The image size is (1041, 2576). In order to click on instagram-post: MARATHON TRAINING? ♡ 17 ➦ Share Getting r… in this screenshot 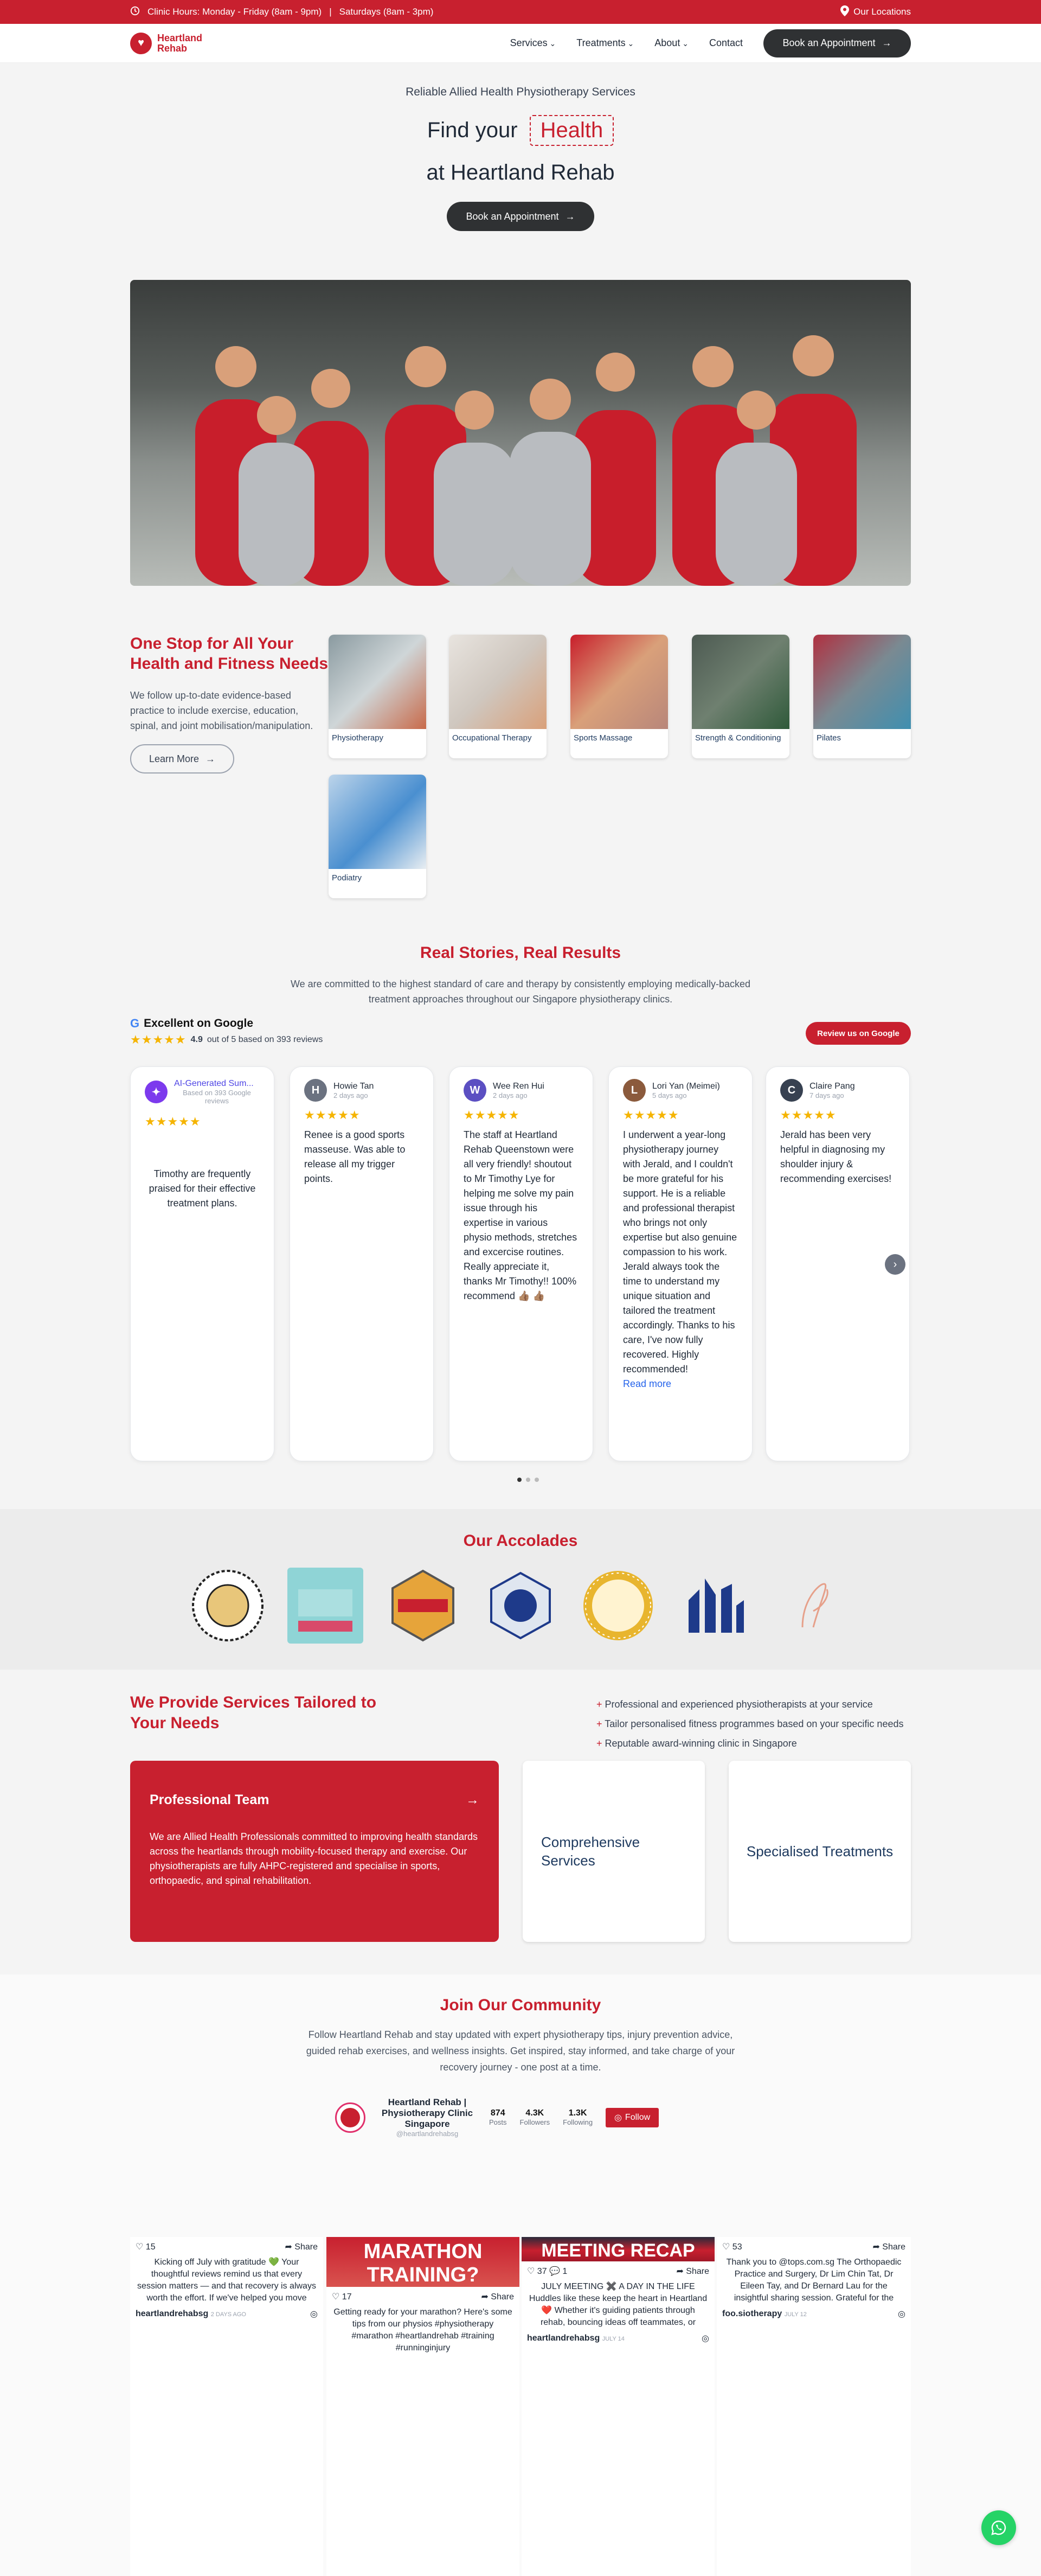, I will do `click(422, 2406)`.